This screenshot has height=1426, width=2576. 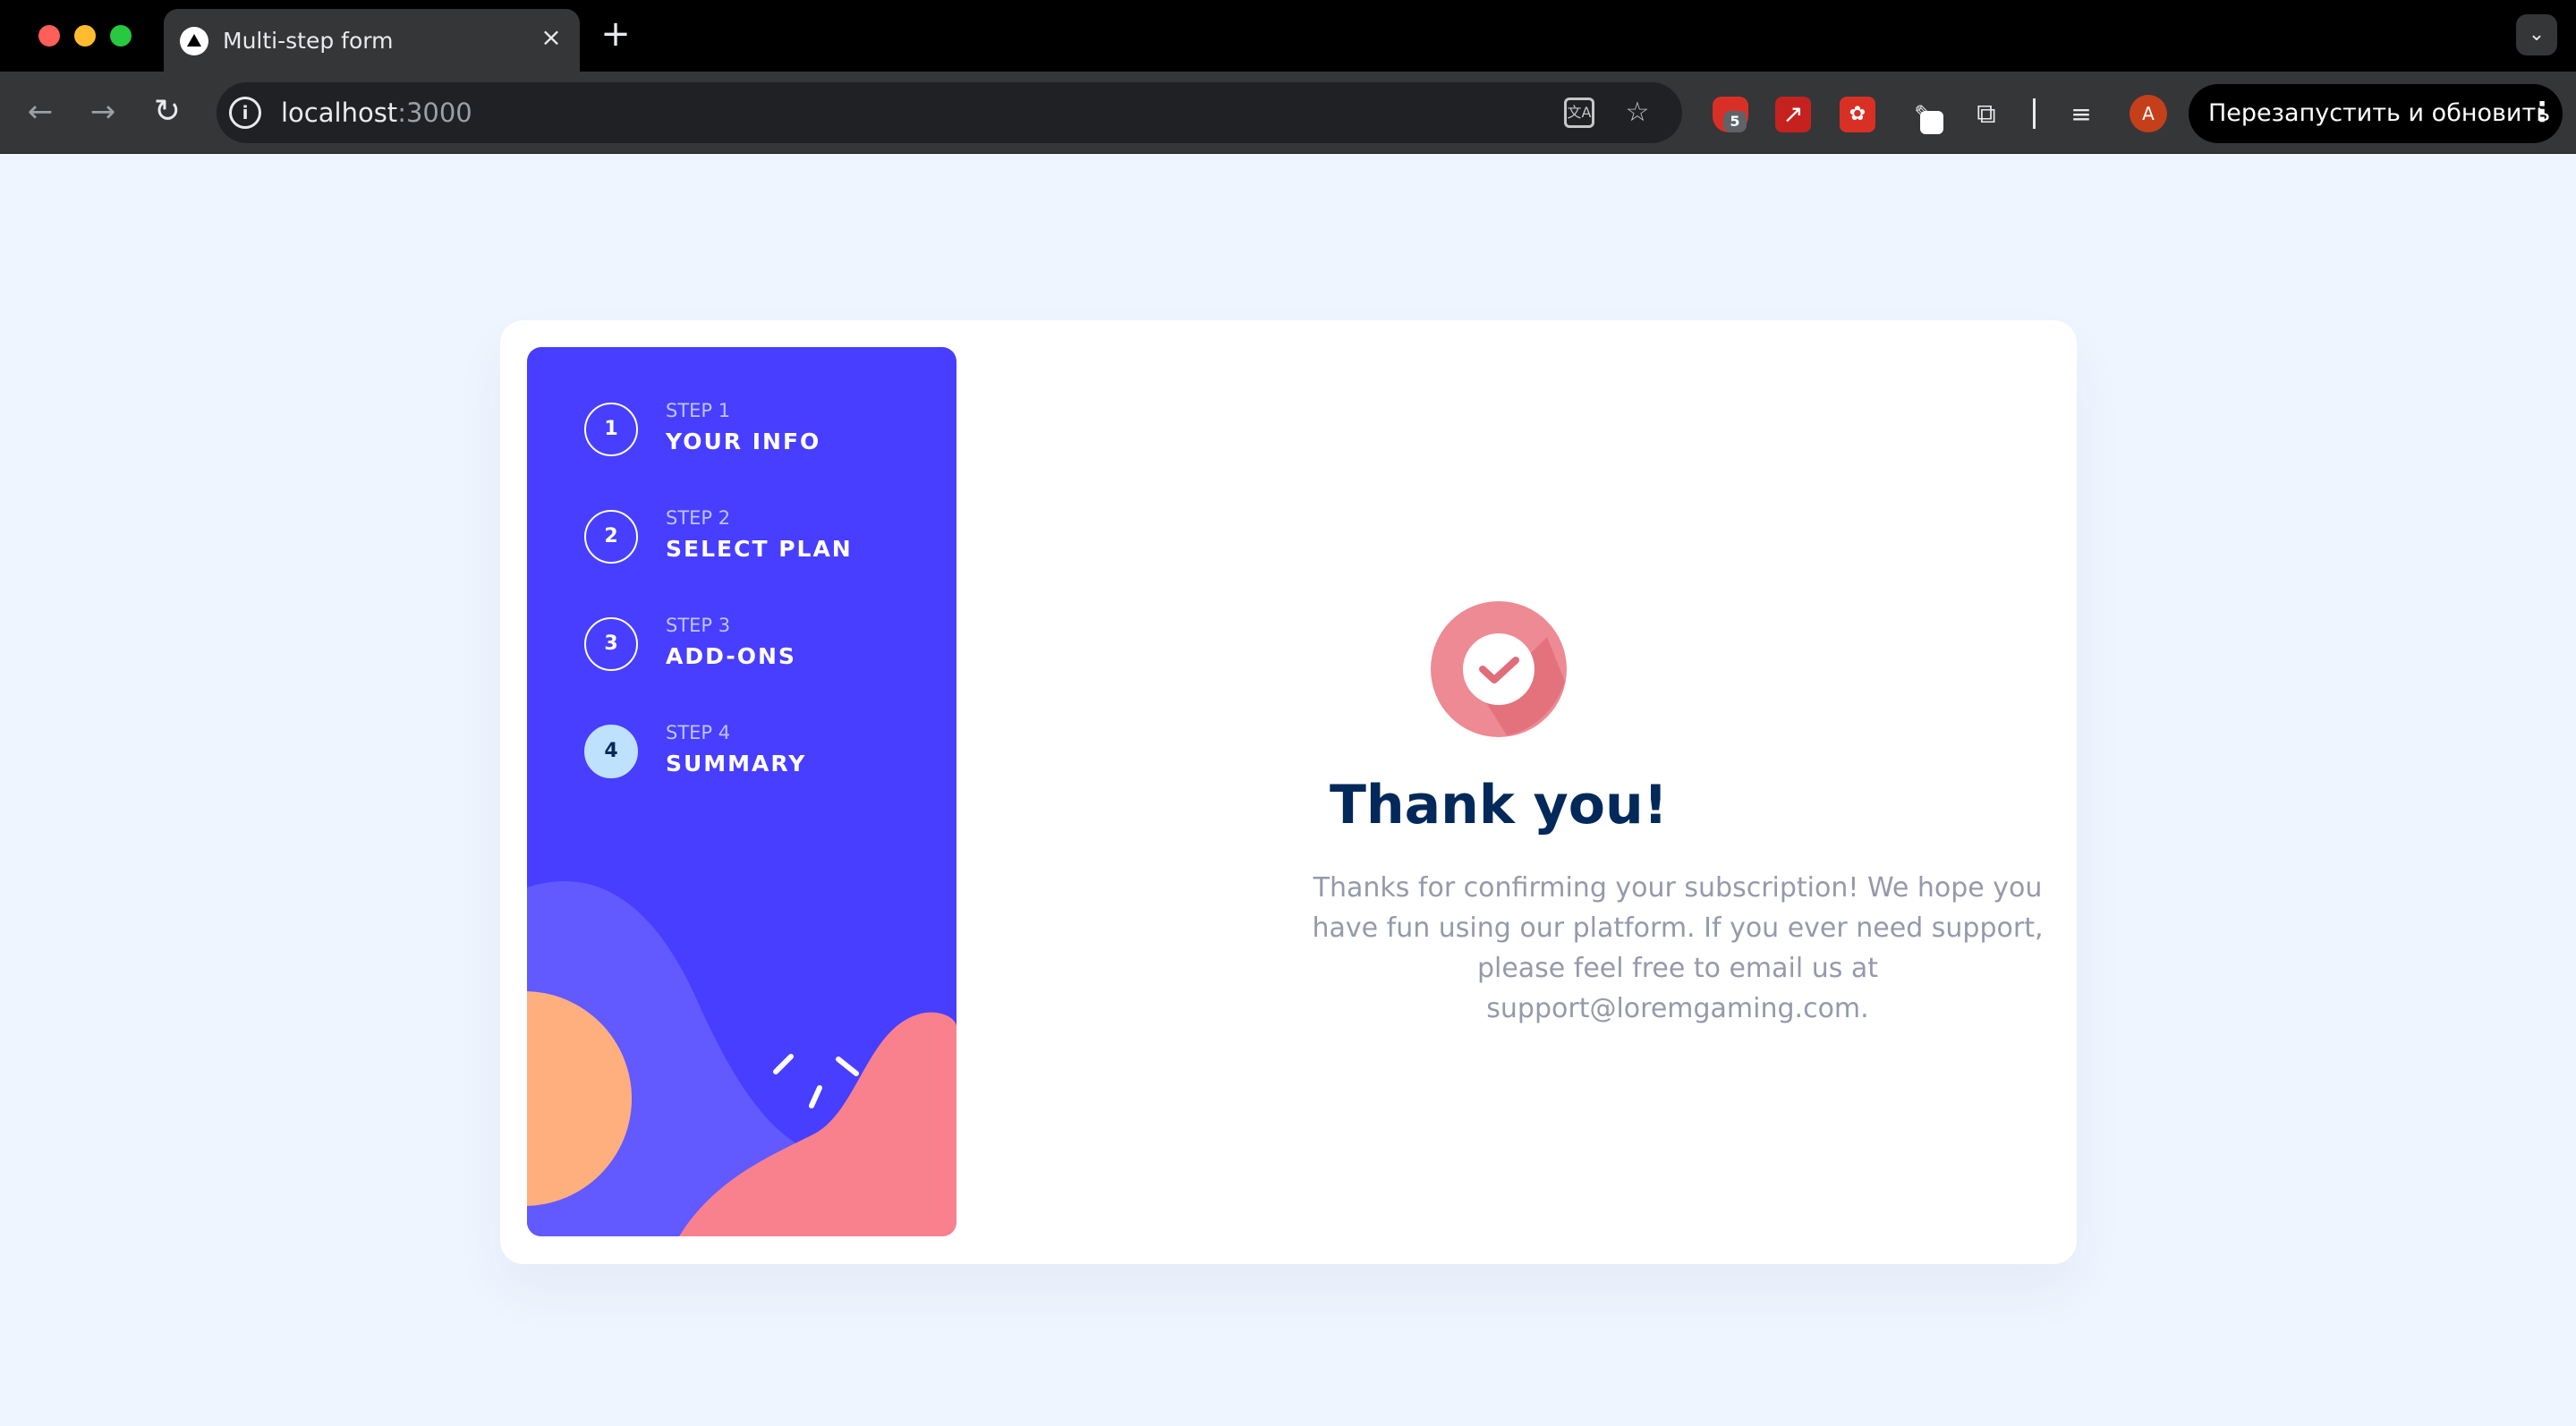 I want to click on forward-arrow-icon: →, so click(x=102, y=112).